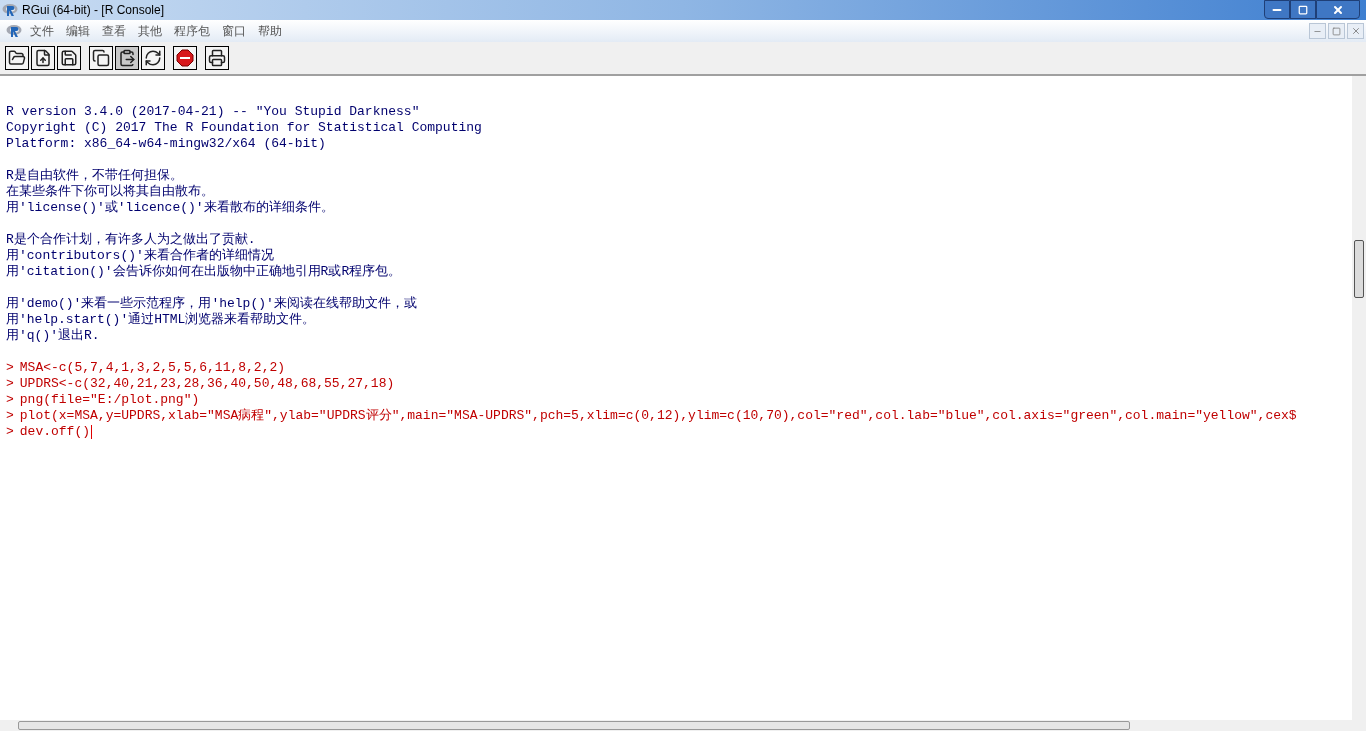 This screenshot has width=1366, height=731. I want to click on menu-item: 帮助, so click(270, 31).